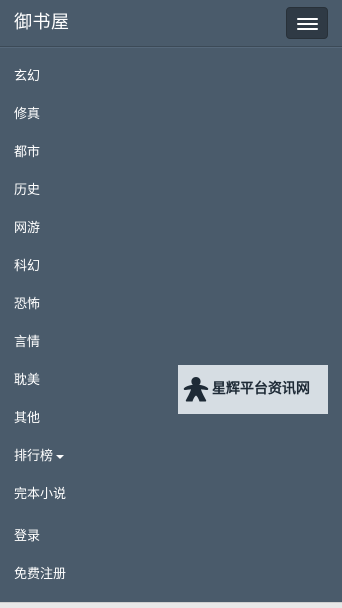  What do you see at coordinates (171, 575) in the screenshot?
I see `register-link: 免费注册` at bounding box center [171, 575].